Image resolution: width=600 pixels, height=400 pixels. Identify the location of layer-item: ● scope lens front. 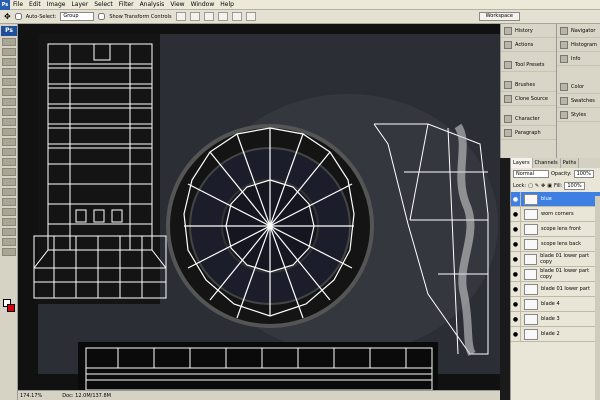
(555, 229).